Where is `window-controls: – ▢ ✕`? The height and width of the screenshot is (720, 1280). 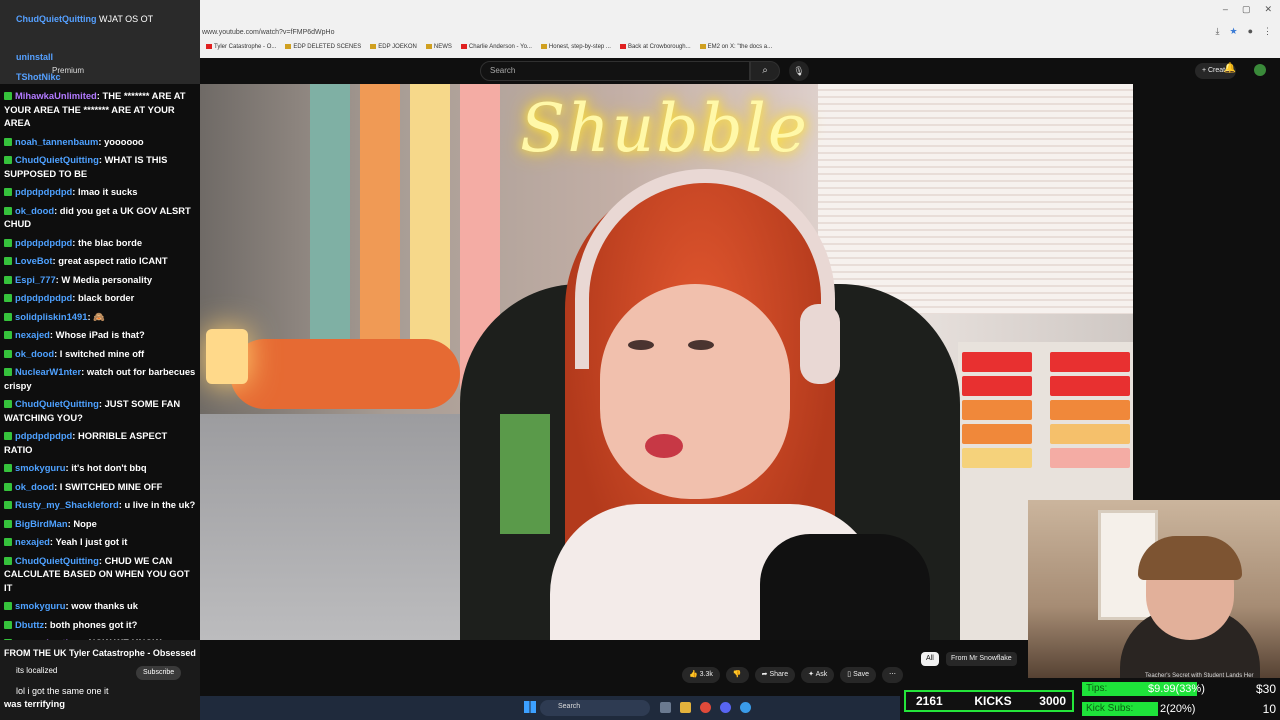 window-controls: – ▢ ✕ is located at coordinates (1247, 9).